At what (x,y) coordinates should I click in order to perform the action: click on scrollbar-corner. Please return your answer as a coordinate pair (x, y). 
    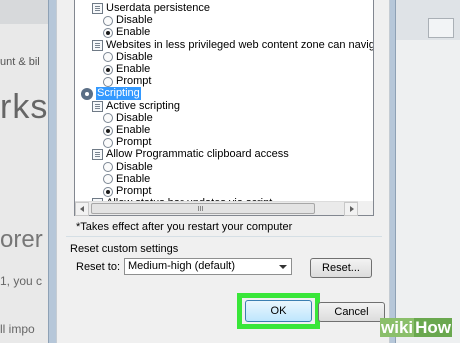
    Looking at the image, I should click on (365, 208).